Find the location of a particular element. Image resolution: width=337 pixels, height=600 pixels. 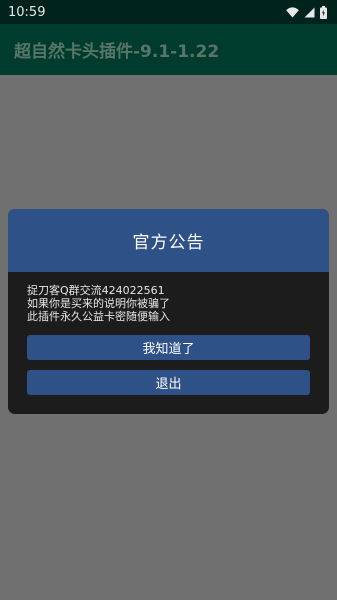

wifi-icon is located at coordinates (292, 12).